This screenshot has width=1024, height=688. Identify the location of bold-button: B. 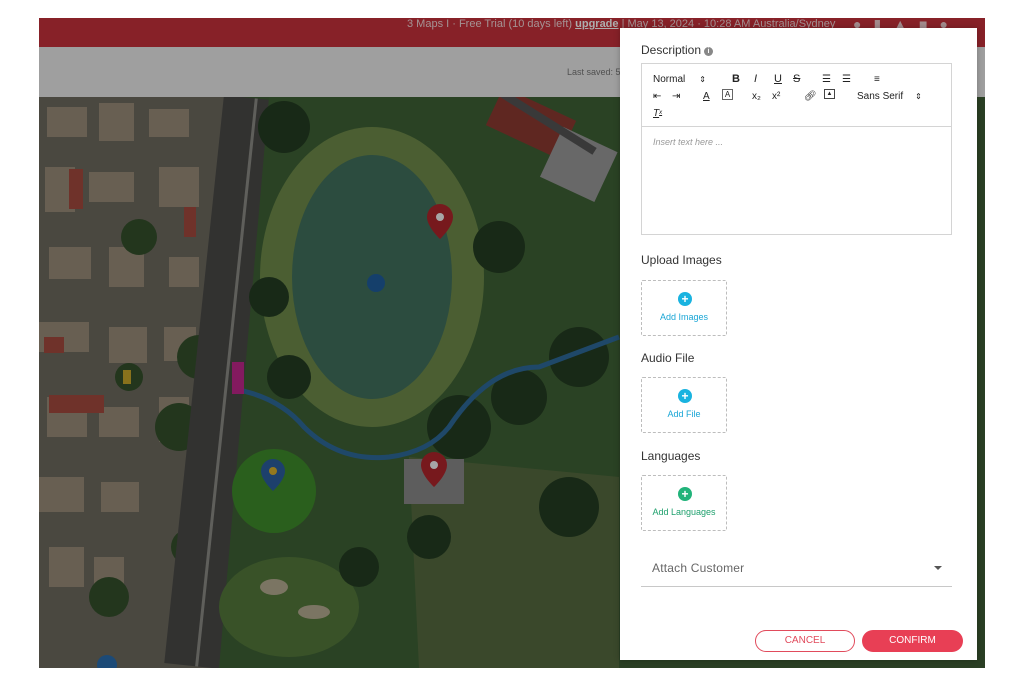
(736, 79).